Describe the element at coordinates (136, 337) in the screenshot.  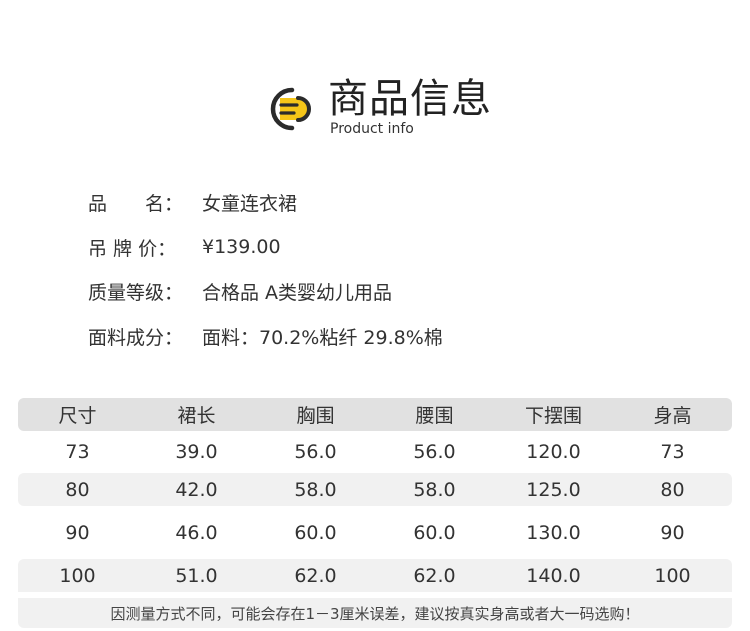
I see `info-label: 面料成分：` at that location.